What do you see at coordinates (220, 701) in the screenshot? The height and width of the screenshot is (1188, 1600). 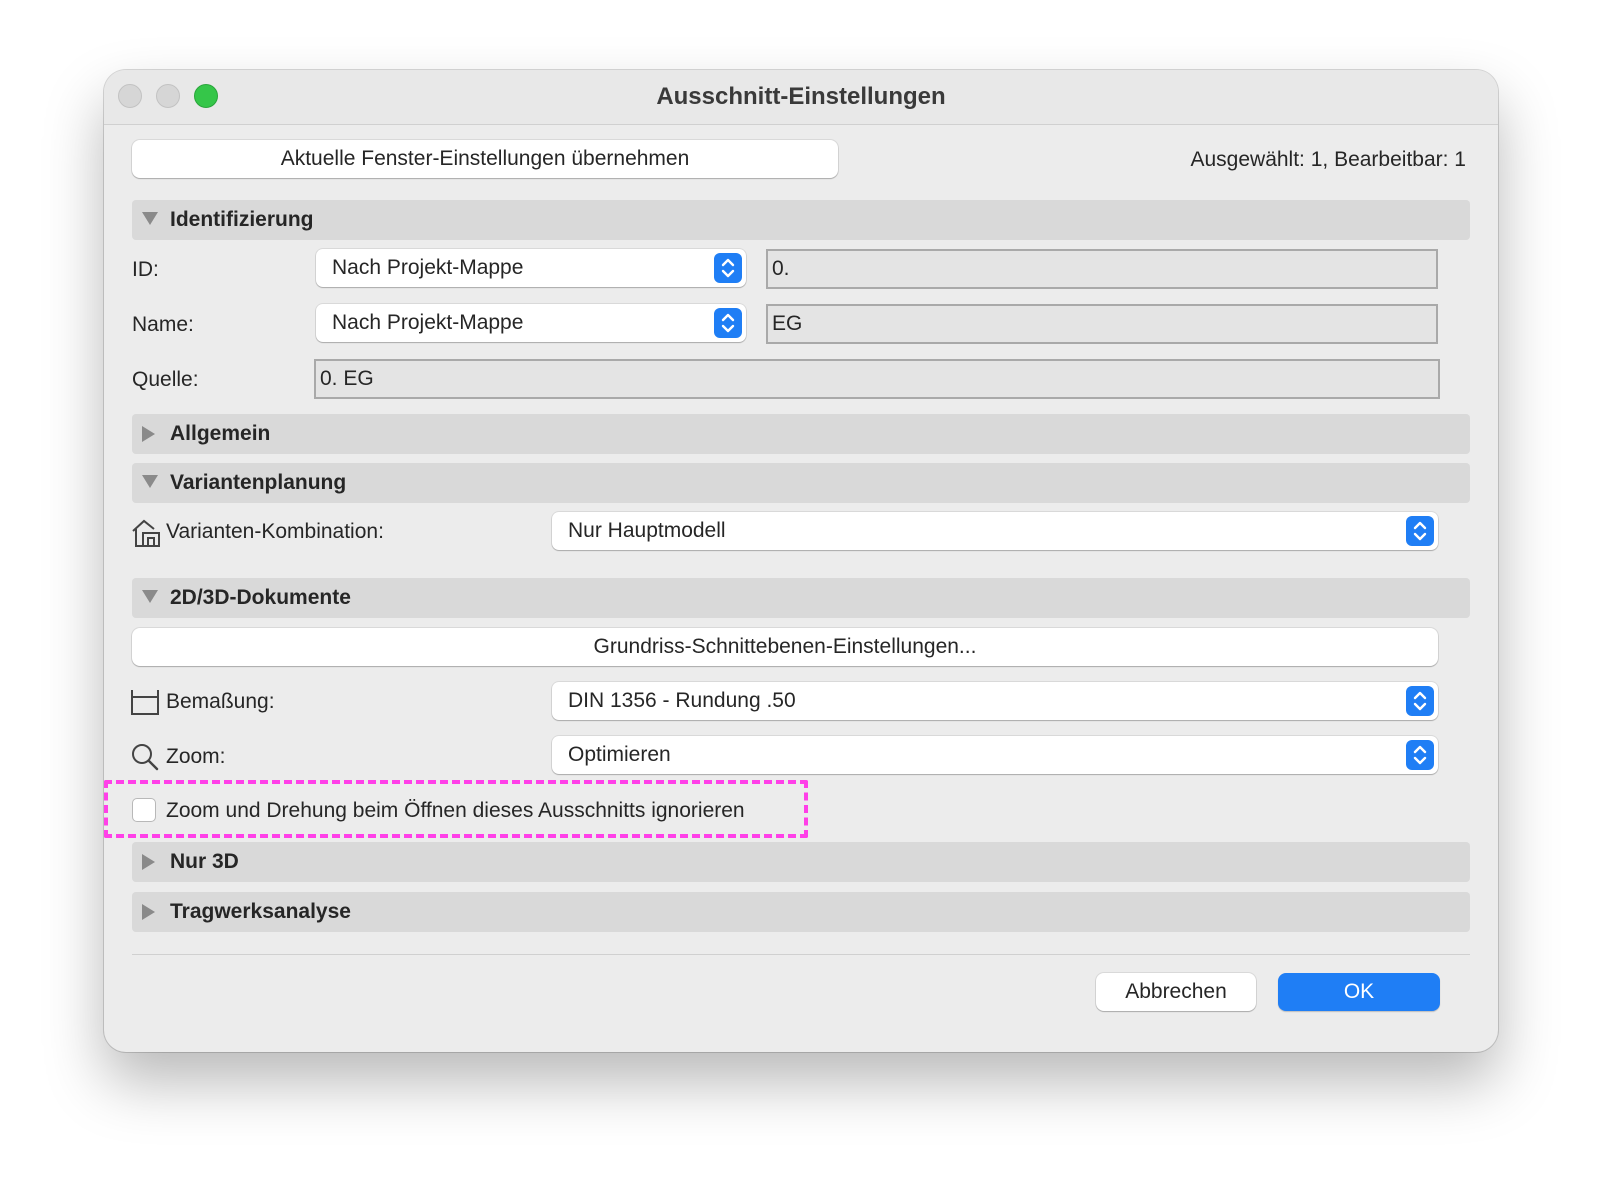 I see `dimension-label: Bemaßung:` at bounding box center [220, 701].